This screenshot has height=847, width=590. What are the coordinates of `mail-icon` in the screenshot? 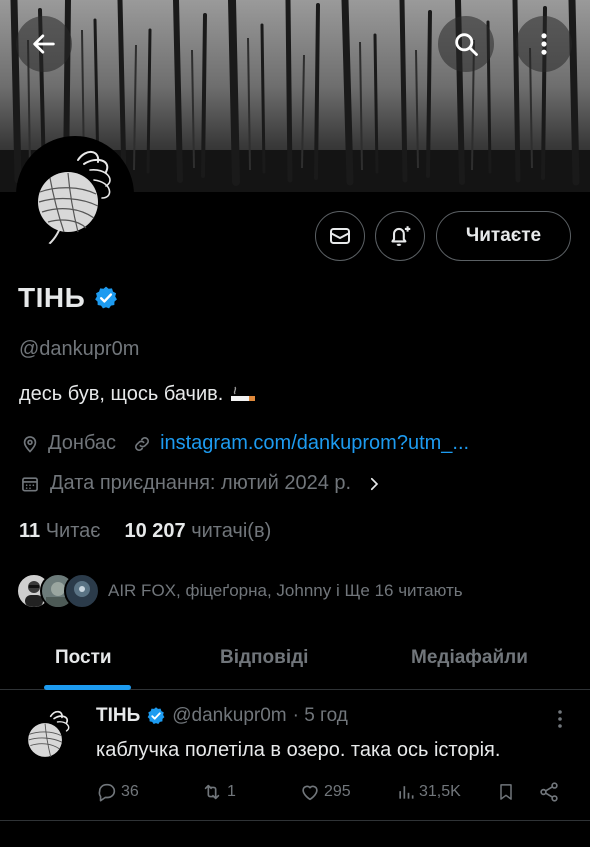 It's located at (340, 236).